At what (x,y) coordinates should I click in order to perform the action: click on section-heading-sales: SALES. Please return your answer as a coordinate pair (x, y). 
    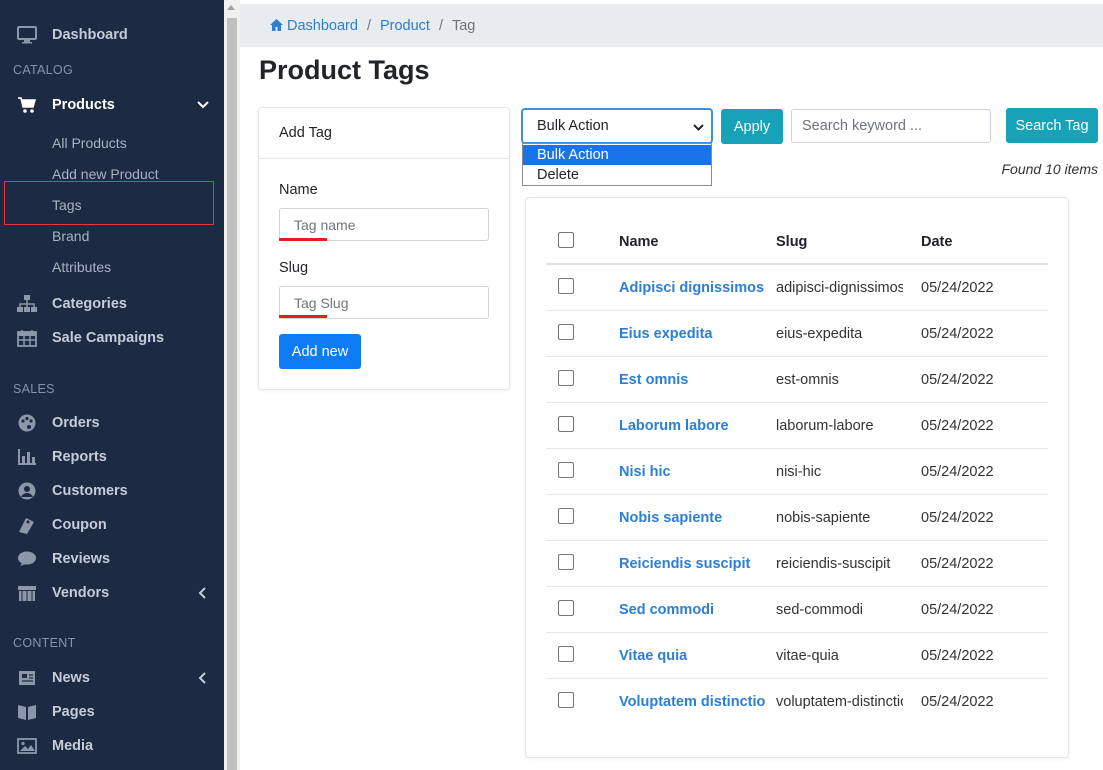
    Looking at the image, I should click on (34, 389).